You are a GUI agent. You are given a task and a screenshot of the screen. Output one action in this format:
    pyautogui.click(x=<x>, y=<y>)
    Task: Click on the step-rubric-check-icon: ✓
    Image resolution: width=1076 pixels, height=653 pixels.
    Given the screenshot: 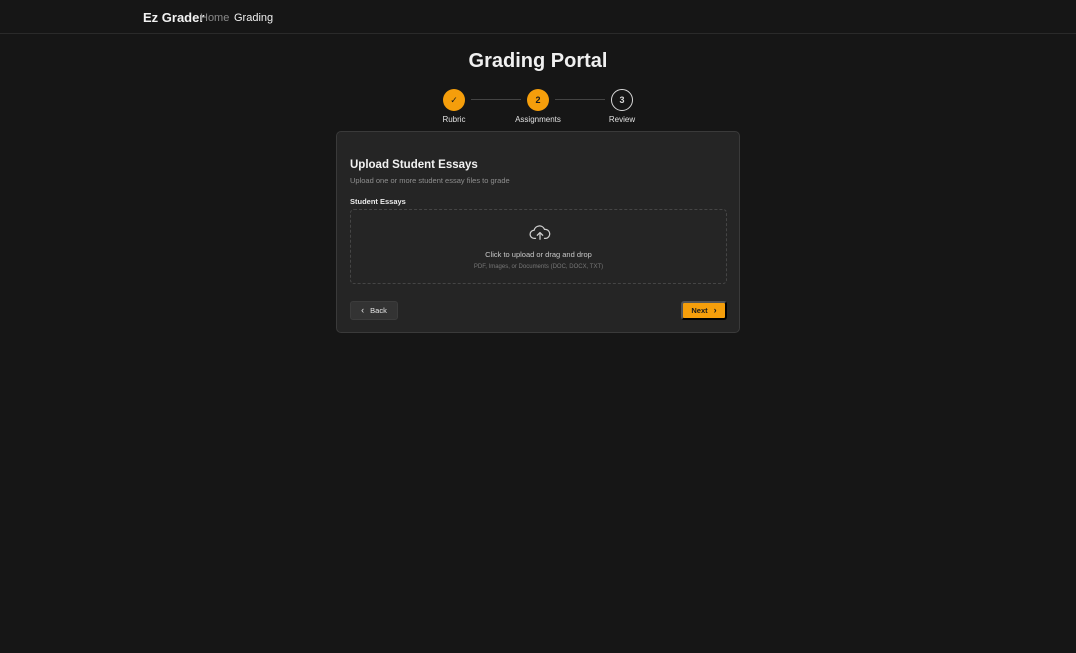 What is the action you would take?
    pyautogui.click(x=454, y=100)
    